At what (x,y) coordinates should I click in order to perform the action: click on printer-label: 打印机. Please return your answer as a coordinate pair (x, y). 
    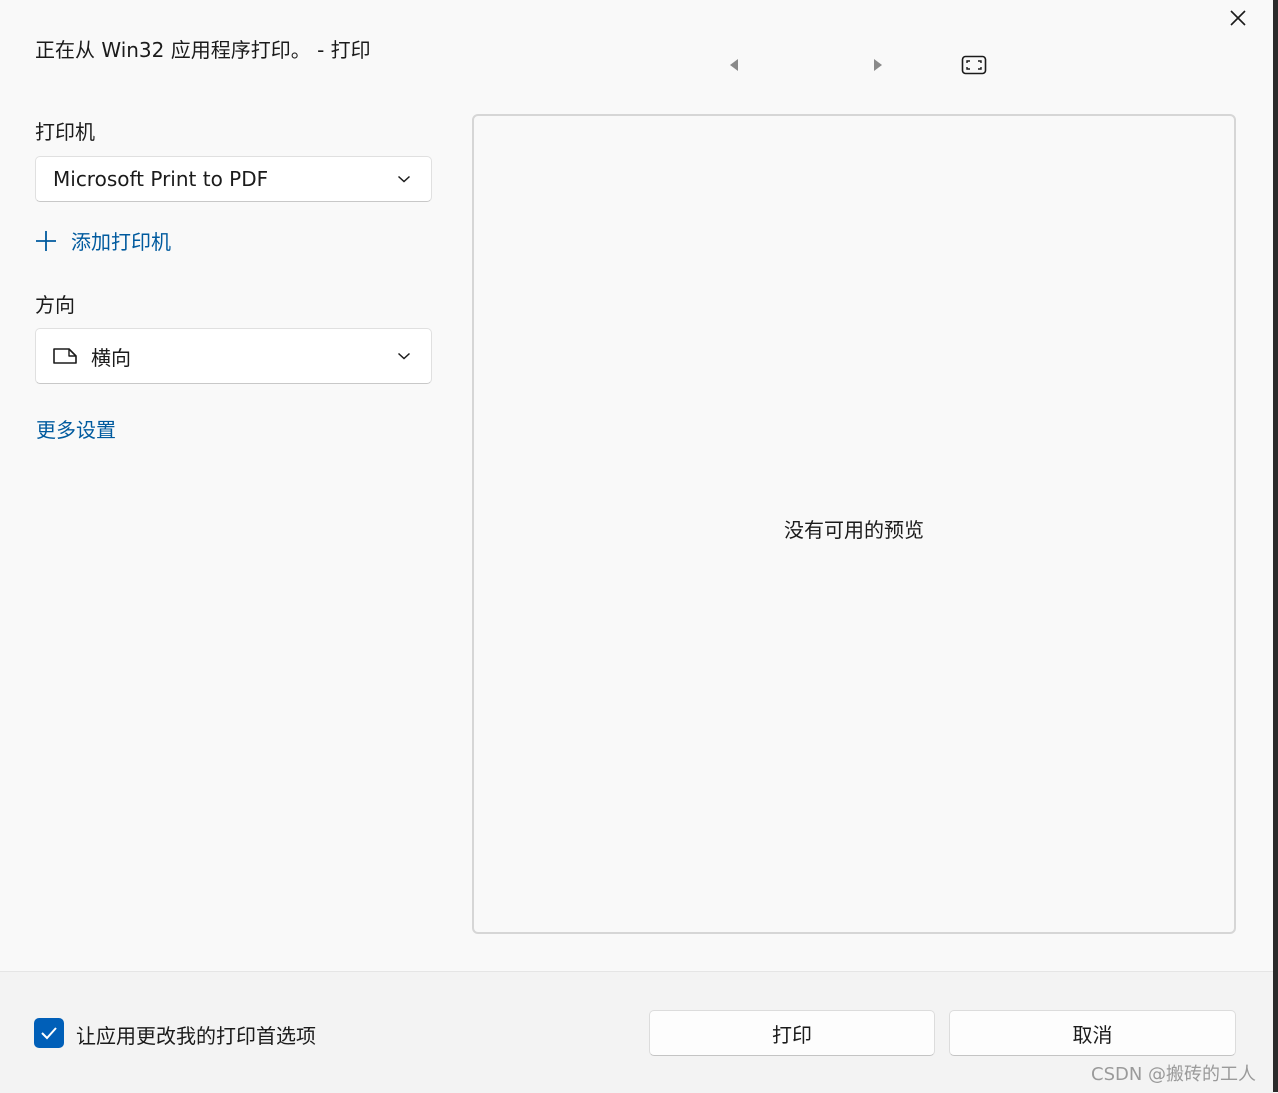
    Looking at the image, I should click on (65, 132).